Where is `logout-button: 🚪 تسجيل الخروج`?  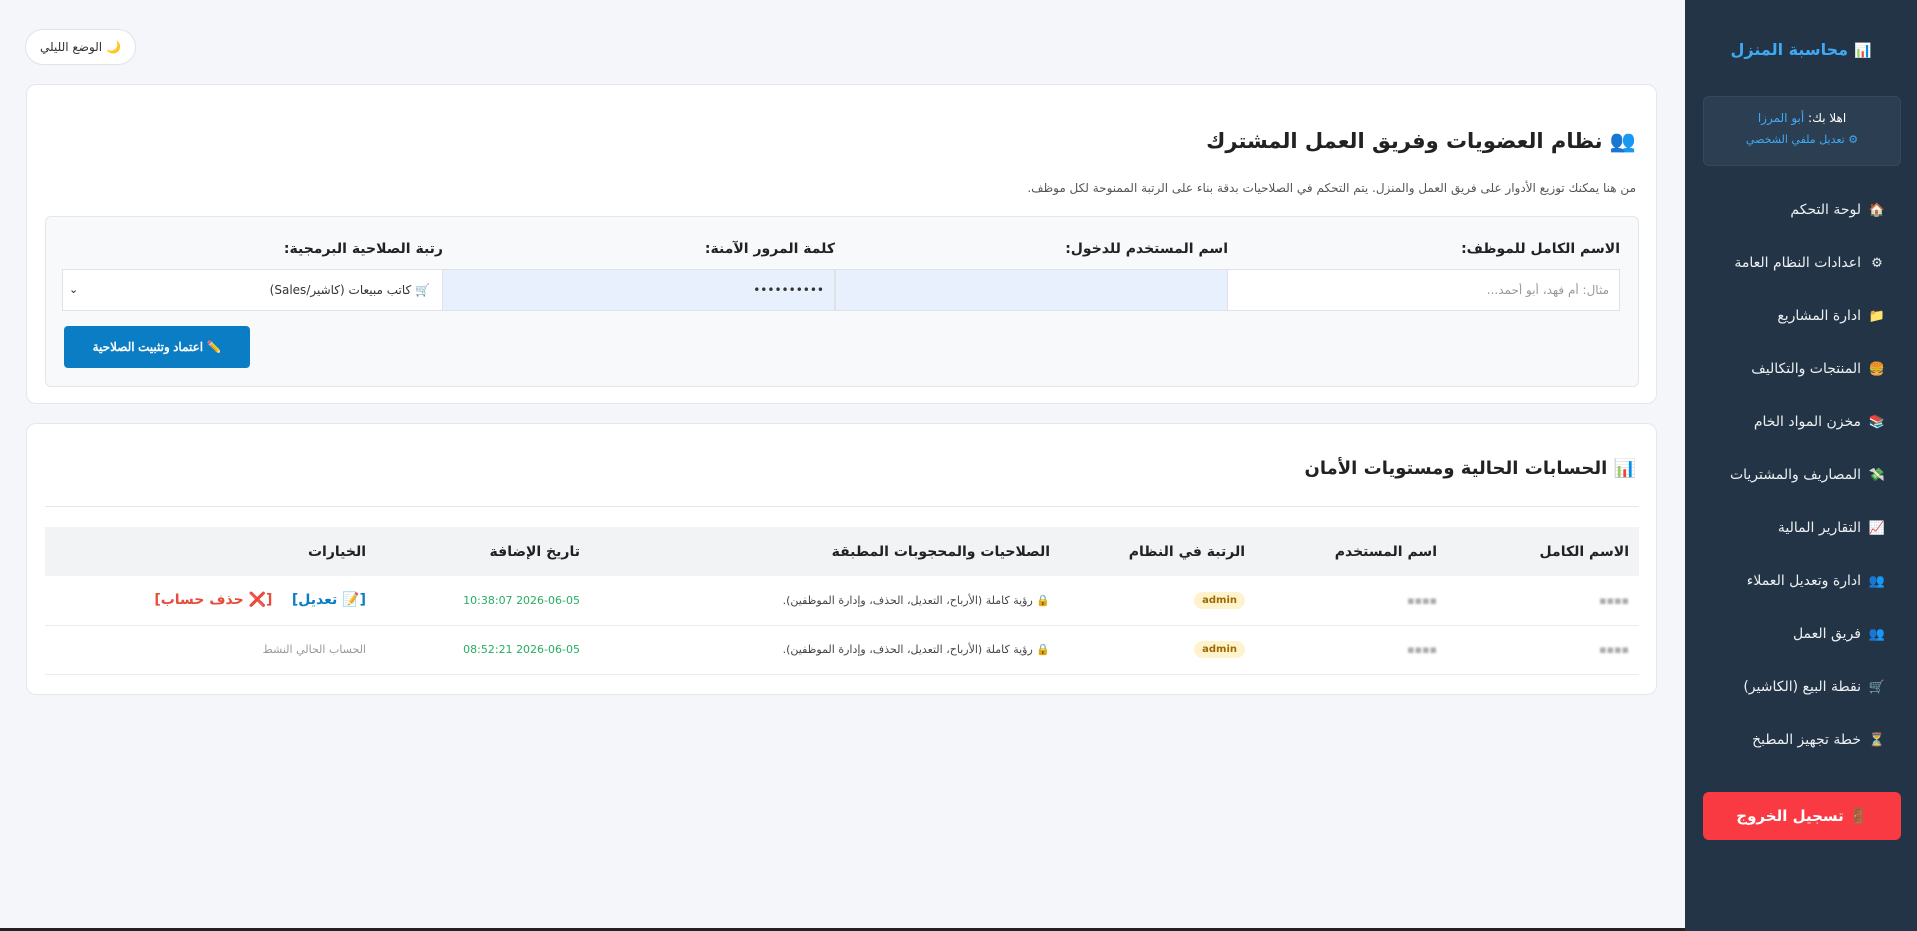 logout-button: 🚪 تسجيل الخروج is located at coordinates (1802, 816).